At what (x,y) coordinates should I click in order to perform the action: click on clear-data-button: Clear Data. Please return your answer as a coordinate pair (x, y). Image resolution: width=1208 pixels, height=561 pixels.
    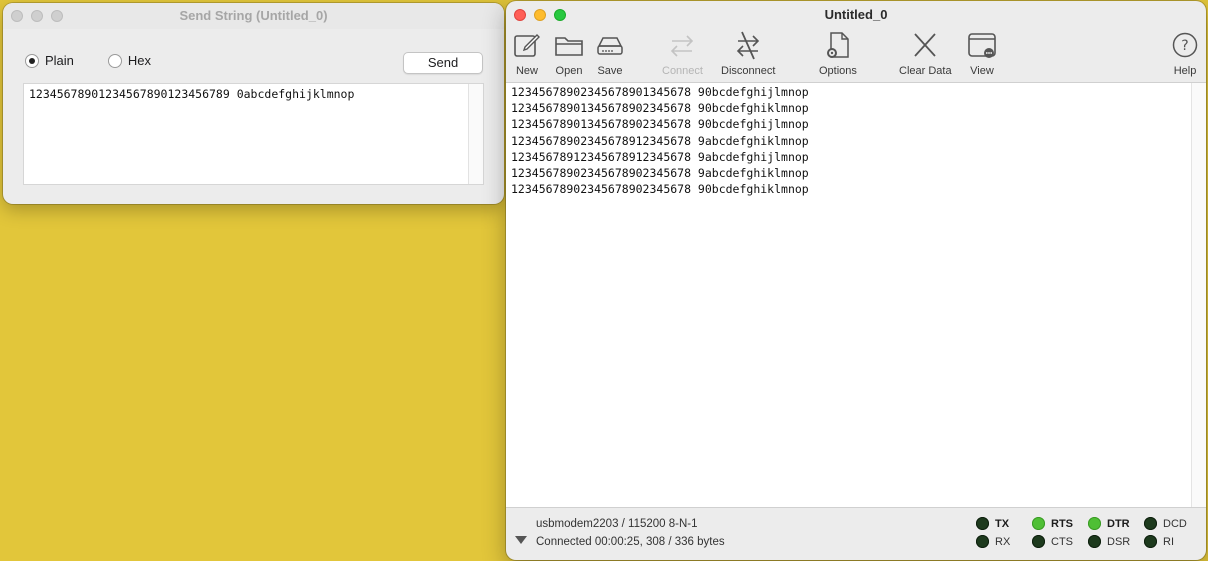
    Looking at the image, I should click on (925, 53).